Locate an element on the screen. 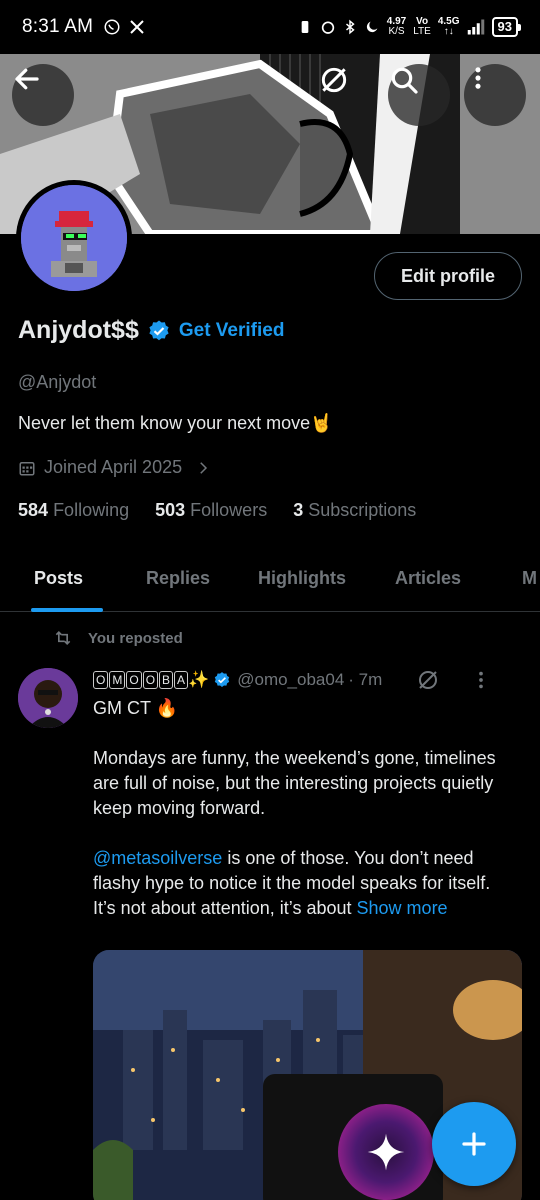  repost-icon is located at coordinates (63, 638).